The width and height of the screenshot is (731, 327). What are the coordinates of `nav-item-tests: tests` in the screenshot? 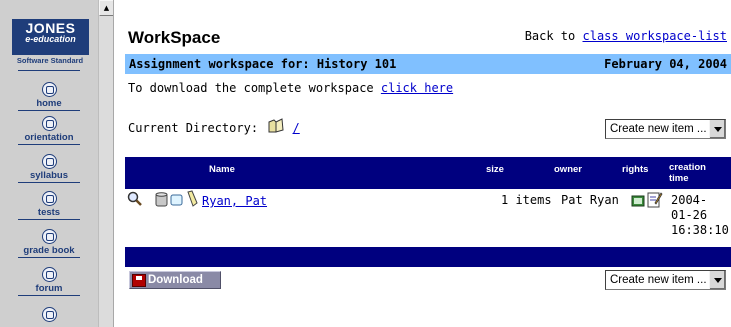 It's located at (49, 208).